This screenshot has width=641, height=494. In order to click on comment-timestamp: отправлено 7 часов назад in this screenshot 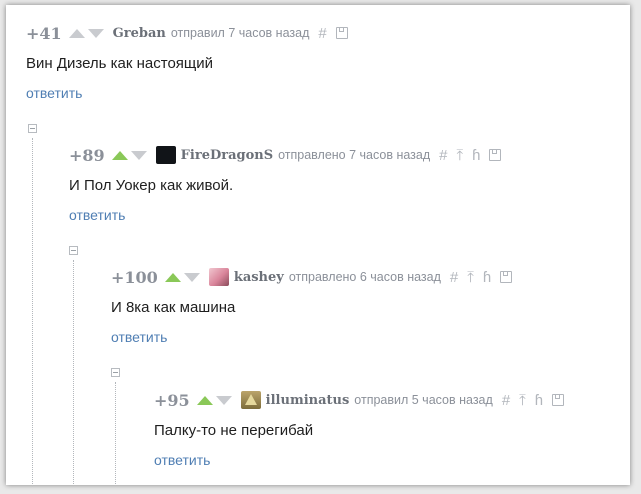, I will do `click(354, 155)`.